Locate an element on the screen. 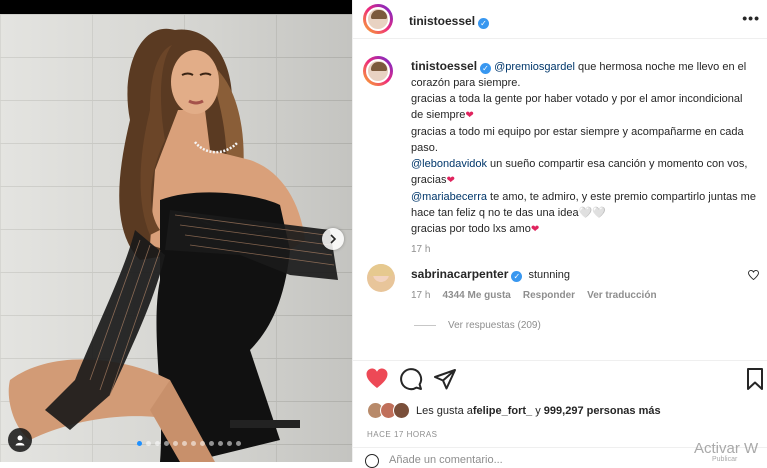  liker-avatar is located at coordinates (401, 410).